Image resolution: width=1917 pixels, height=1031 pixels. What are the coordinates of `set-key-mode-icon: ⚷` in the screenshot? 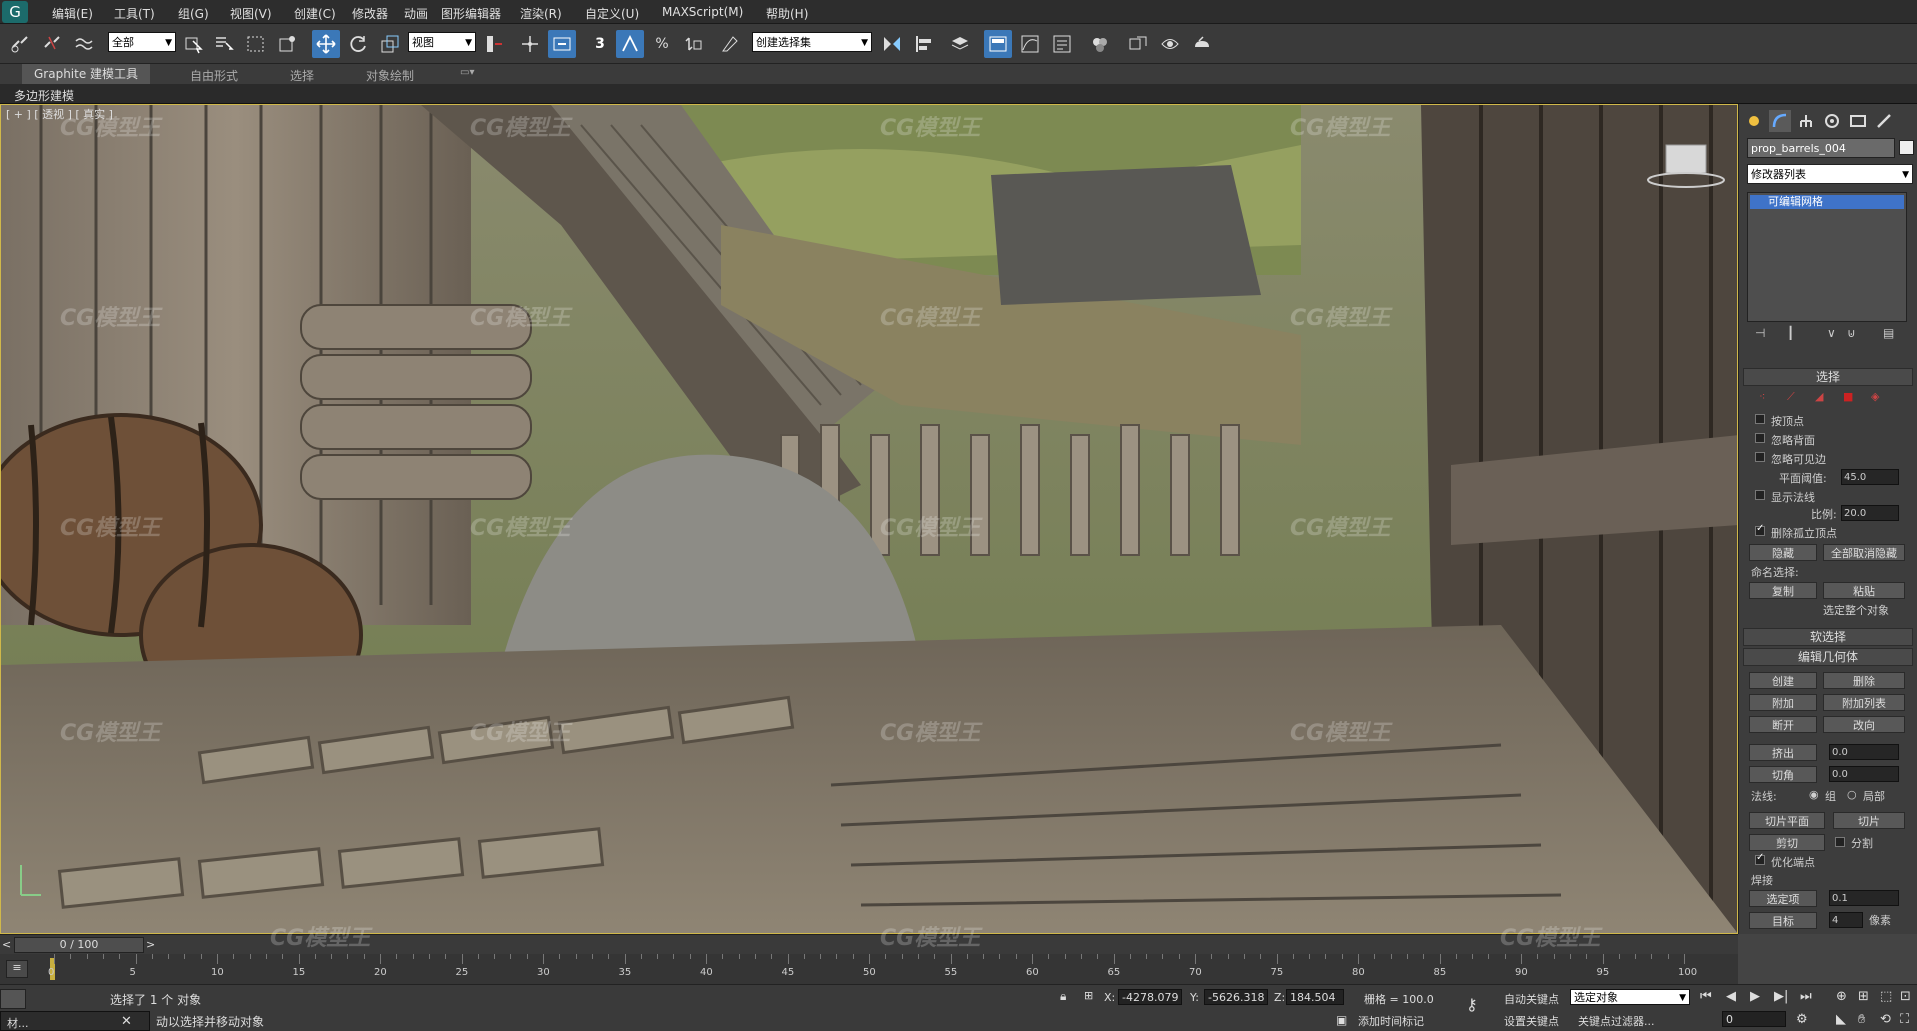 It's located at (1472, 1004).